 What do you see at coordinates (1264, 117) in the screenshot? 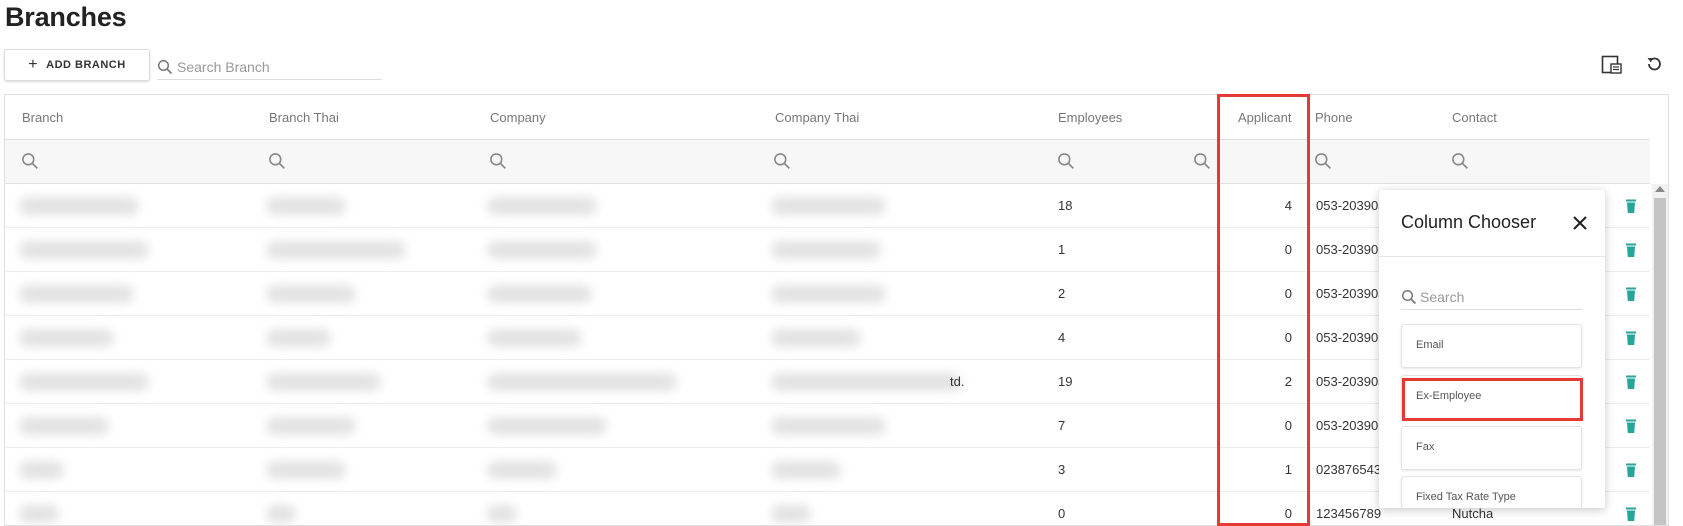
I see `column-header-applicant: Applicant` at bounding box center [1264, 117].